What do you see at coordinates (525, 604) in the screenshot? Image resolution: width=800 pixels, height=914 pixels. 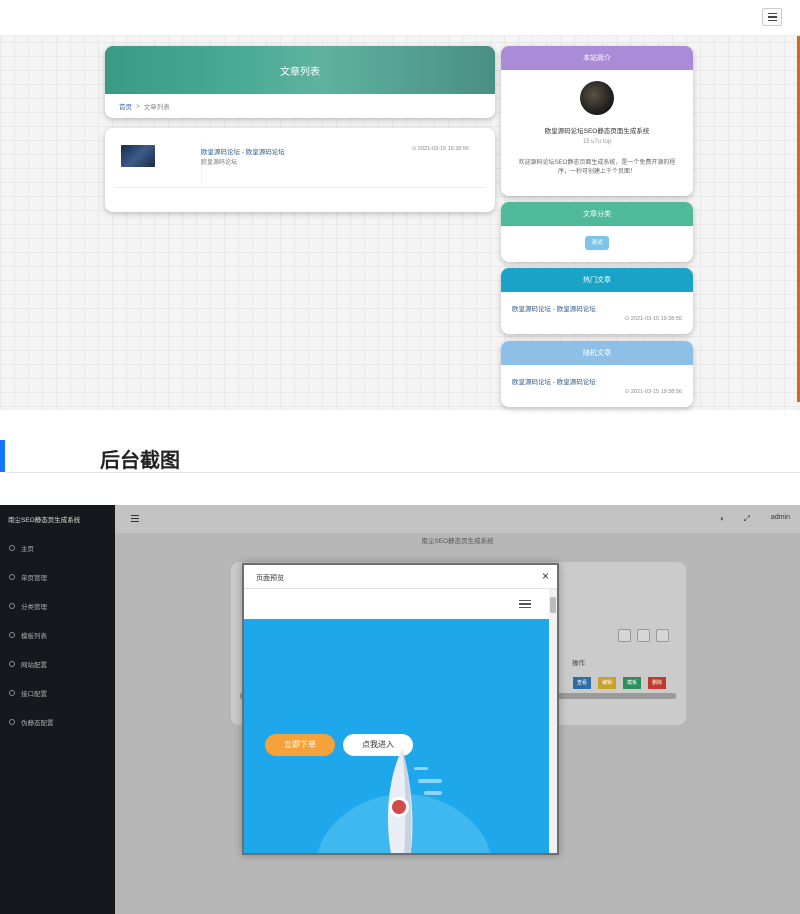 I see `hamburger-icon` at bounding box center [525, 604].